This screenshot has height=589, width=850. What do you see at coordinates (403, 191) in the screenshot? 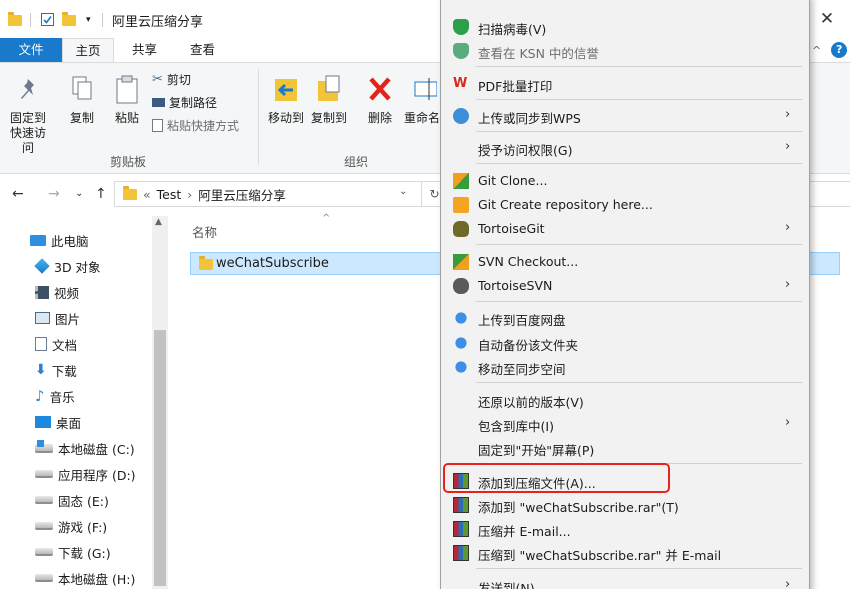
I see `address-dropdown-icon: ⌄` at bounding box center [403, 191].